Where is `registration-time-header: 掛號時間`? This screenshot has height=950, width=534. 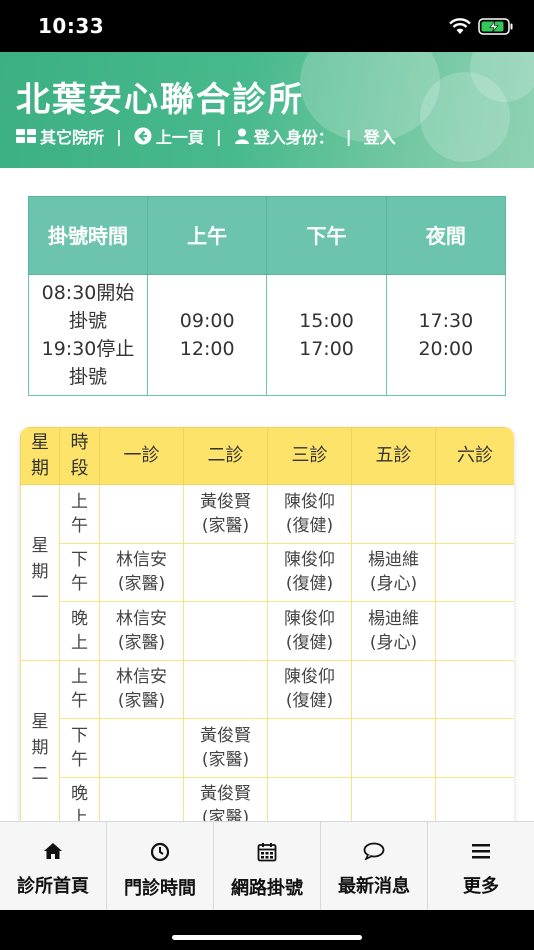
registration-time-header: 掛號時間 is located at coordinates (88, 235).